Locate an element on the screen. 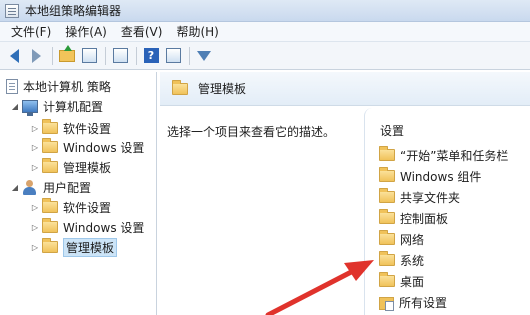 This screenshot has height=315, width=530. menu-help: 帮助(H) is located at coordinates (197, 32).